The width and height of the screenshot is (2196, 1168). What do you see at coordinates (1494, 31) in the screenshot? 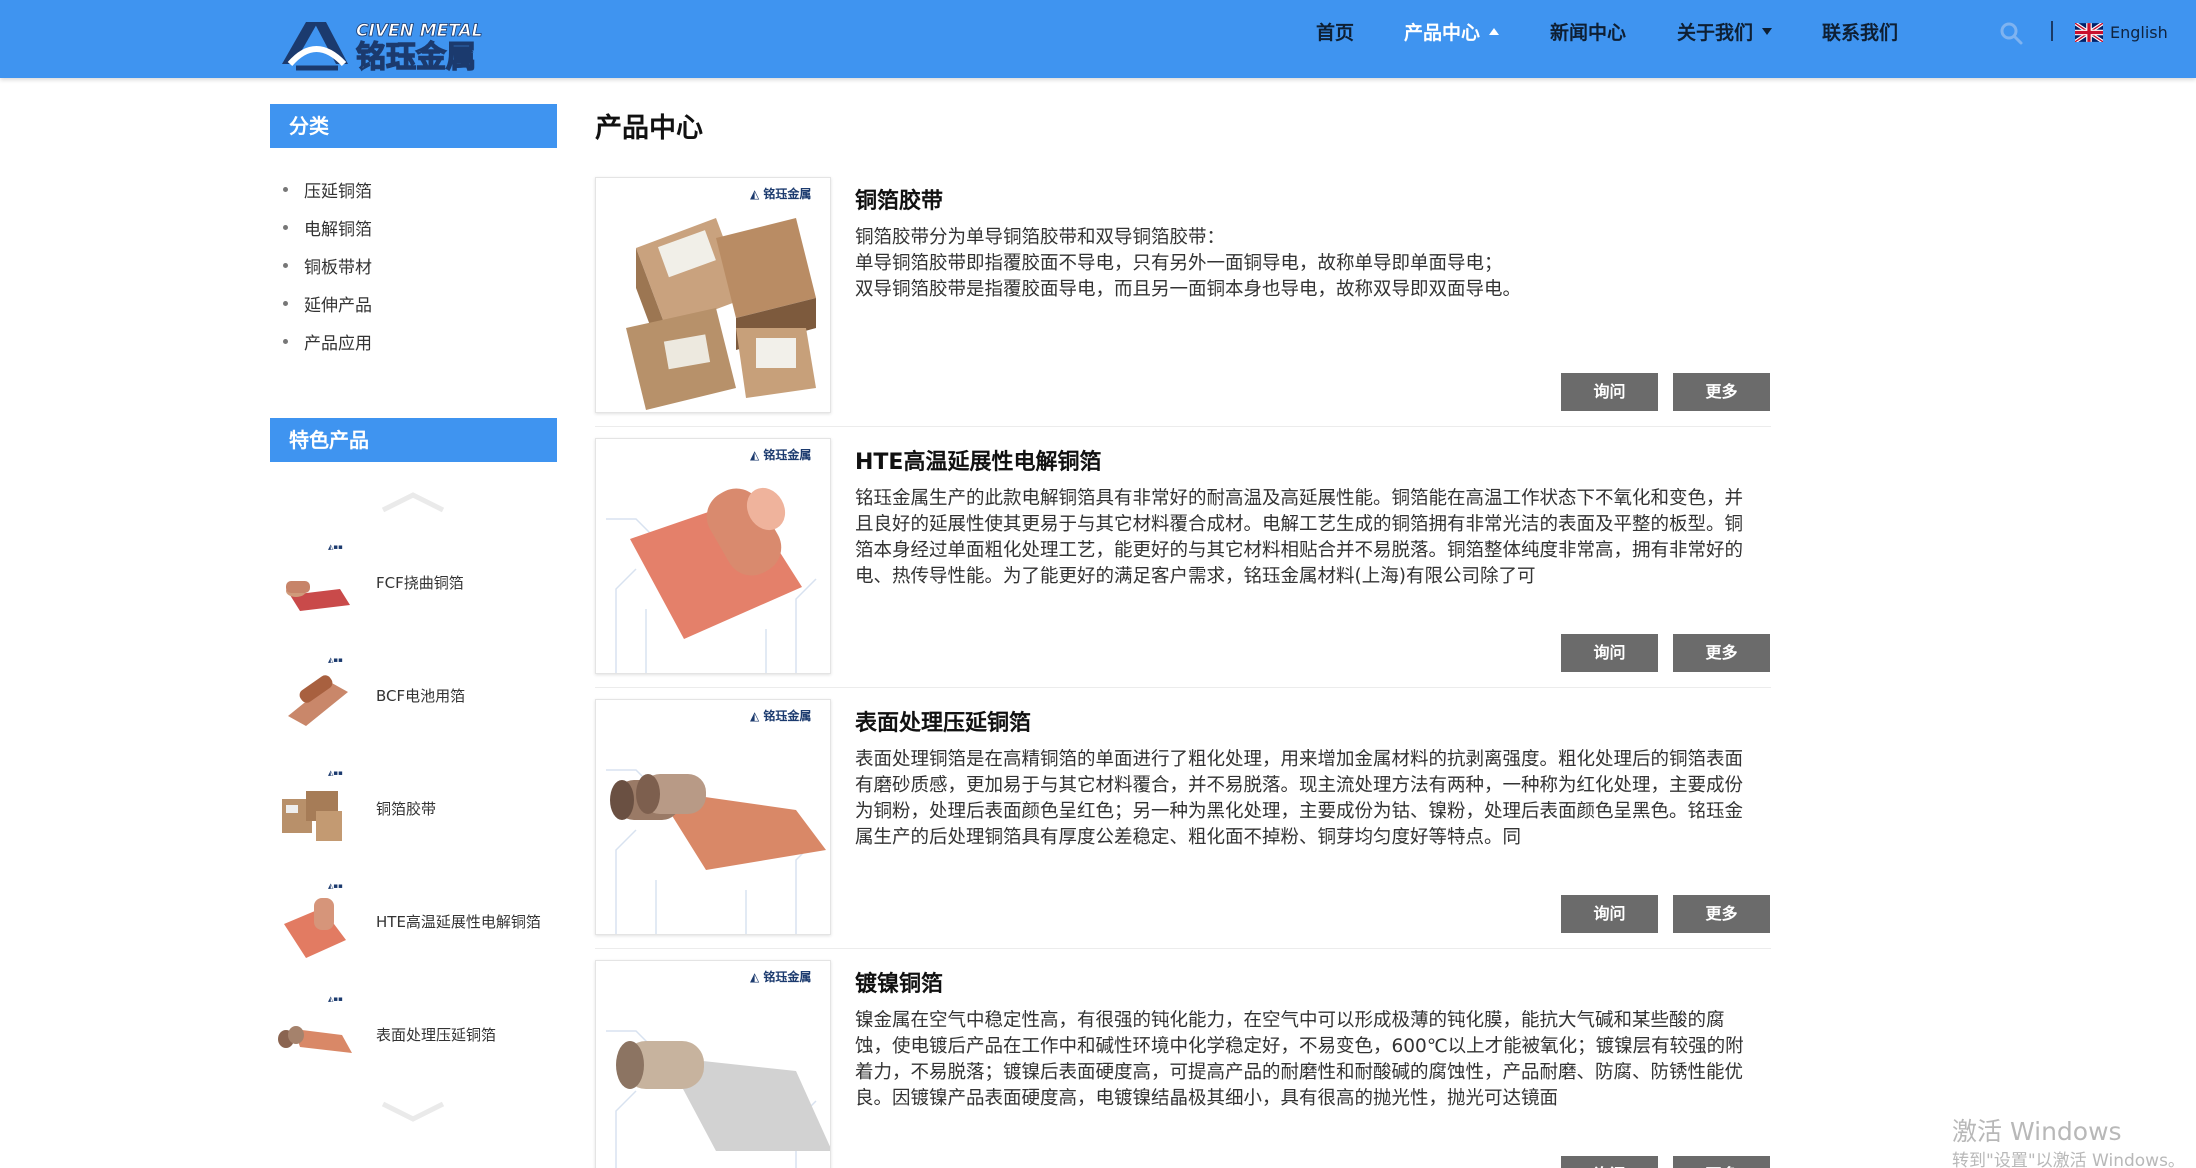
I see `caret-up-icon` at bounding box center [1494, 31].